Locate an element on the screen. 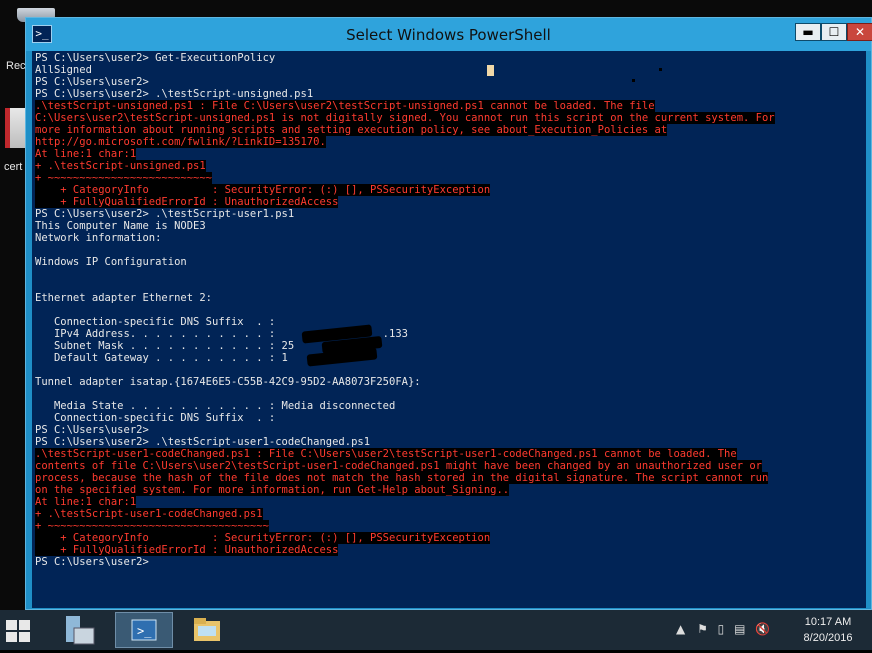 The image size is (872, 653). speck is located at coordinates (633, 80).